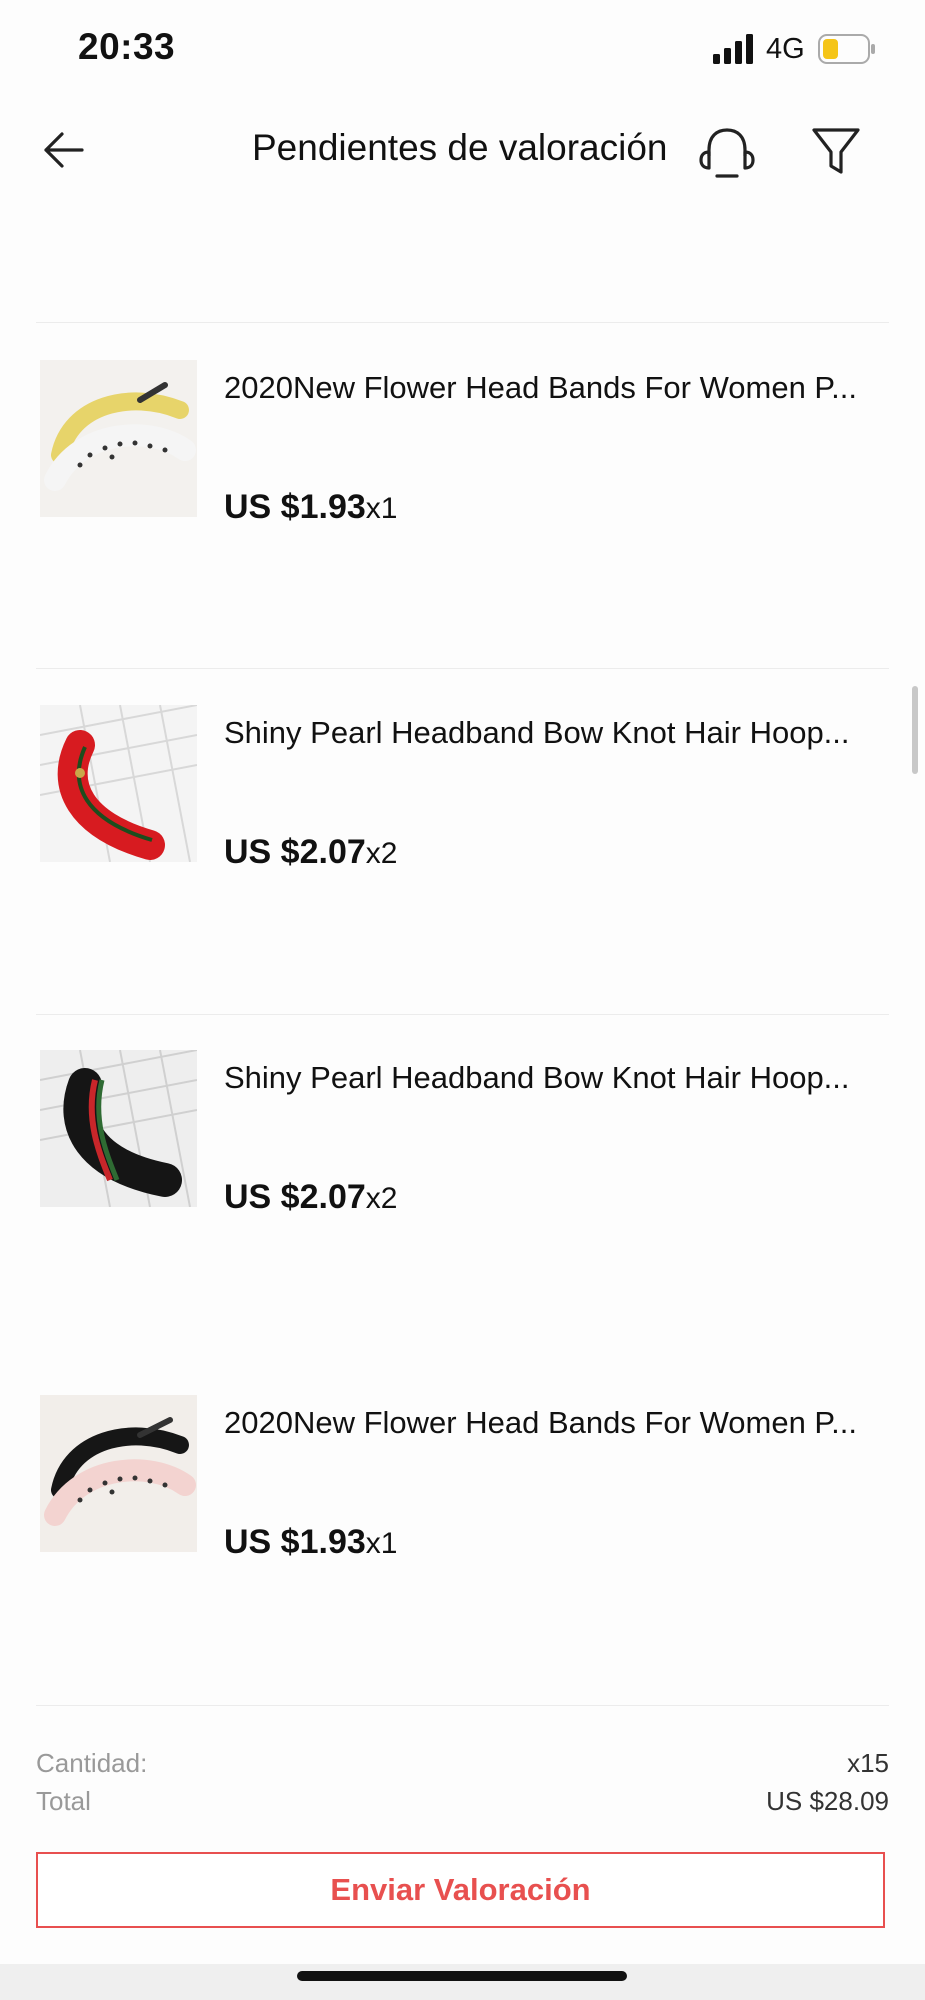 The width and height of the screenshot is (925, 2000). Describe the element at coordinates (64, 150) in the screenshot. I see `back-arrow-icon` at that location.